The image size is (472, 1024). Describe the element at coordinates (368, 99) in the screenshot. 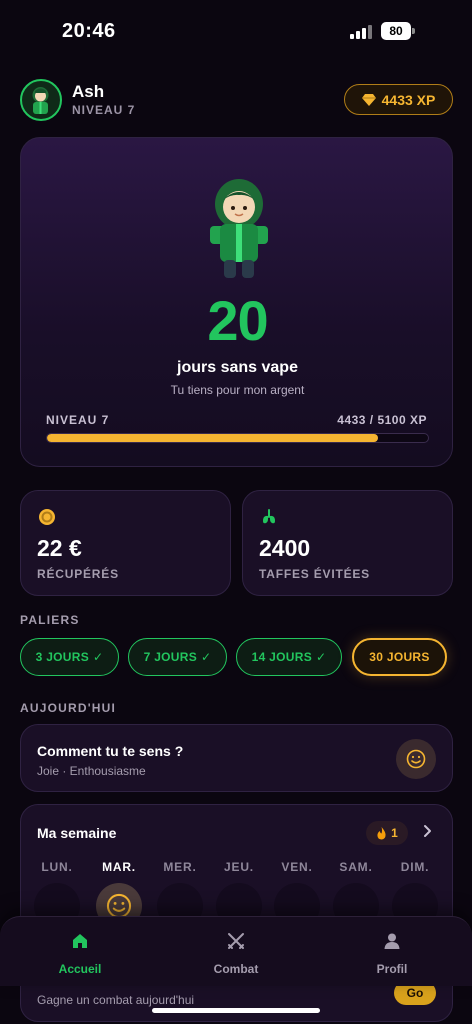

I see `gem-icon` at that location.